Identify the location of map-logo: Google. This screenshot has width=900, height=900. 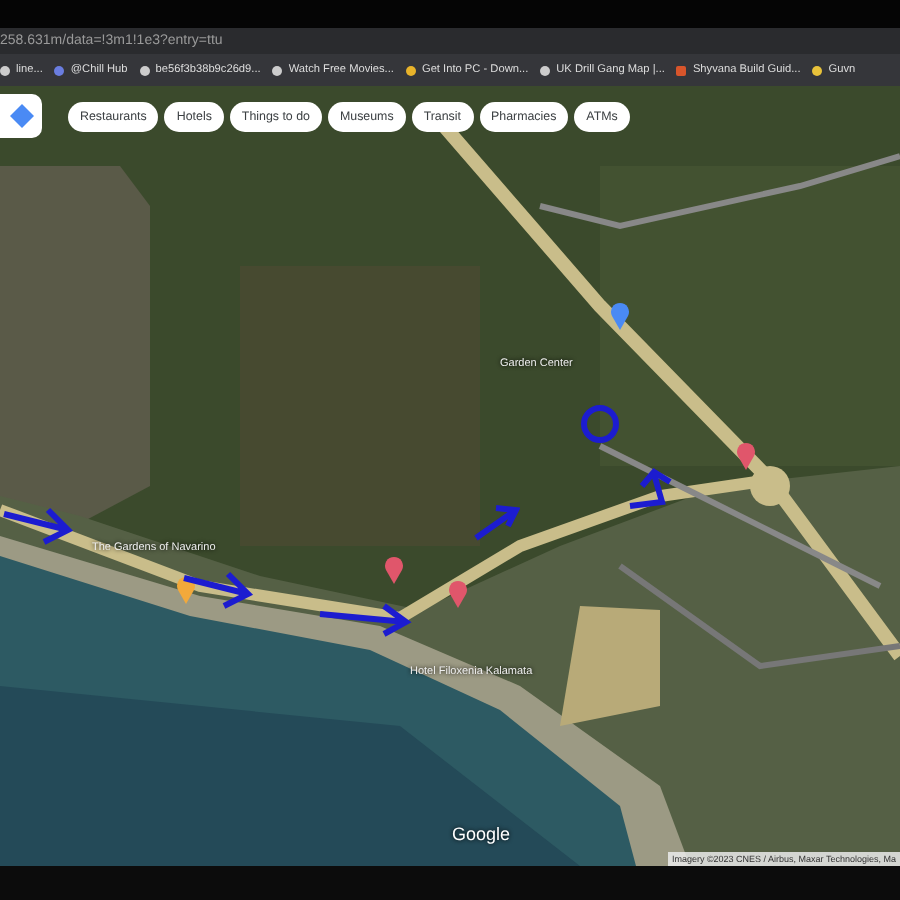
(481, 834).